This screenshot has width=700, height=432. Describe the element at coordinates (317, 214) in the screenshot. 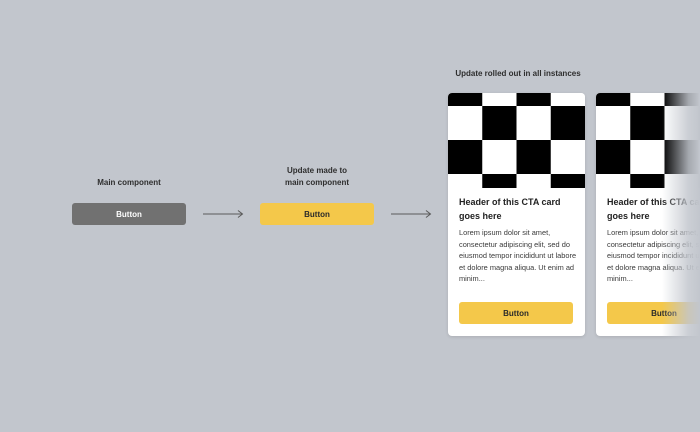

I see `updated-component-button: Button` at that location.